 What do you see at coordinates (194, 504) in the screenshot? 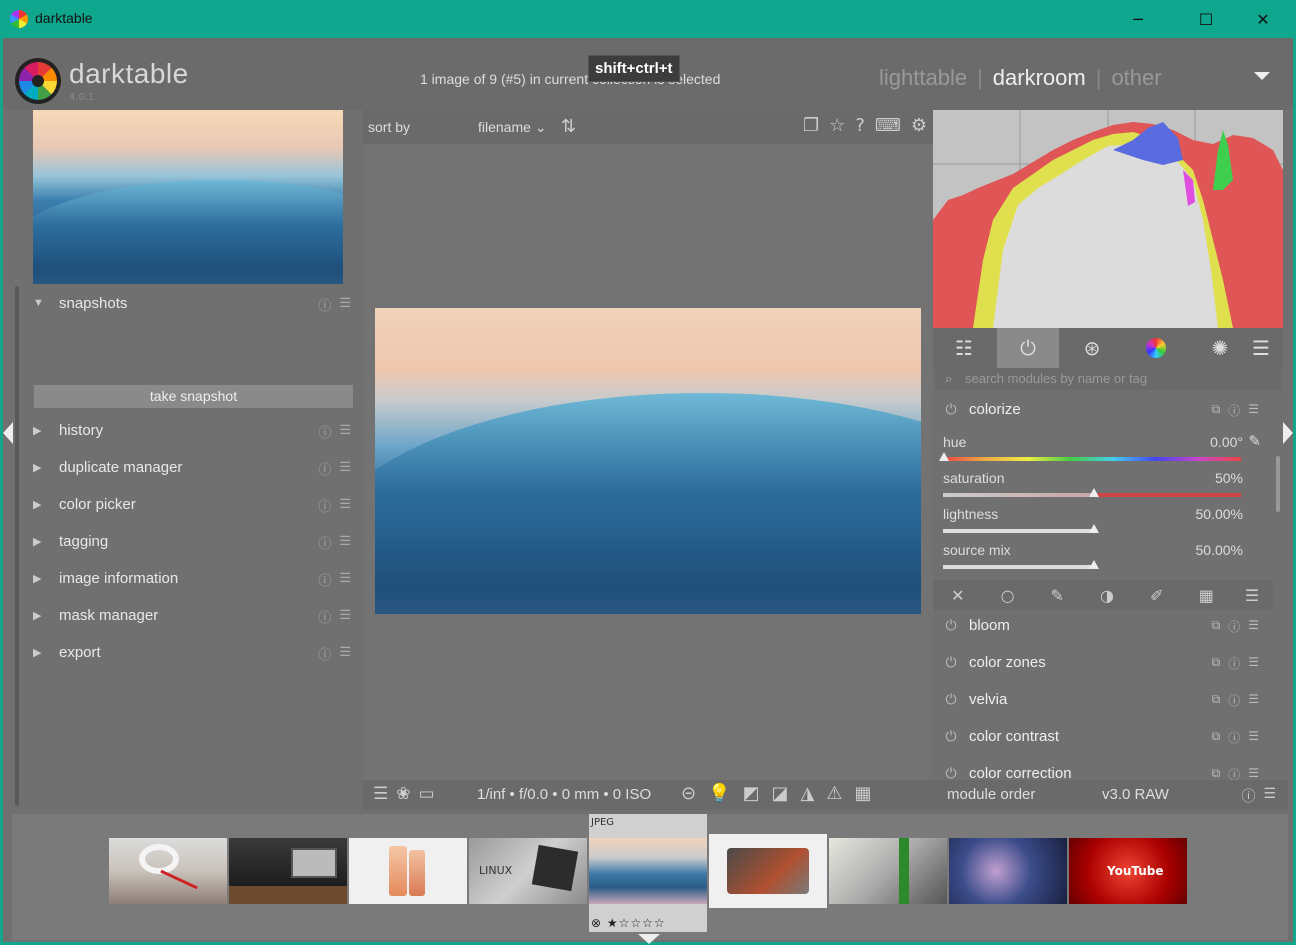
I see `section-color-picker: ▶ color picker ⓘ ☰` at bounding box center [194, 504].